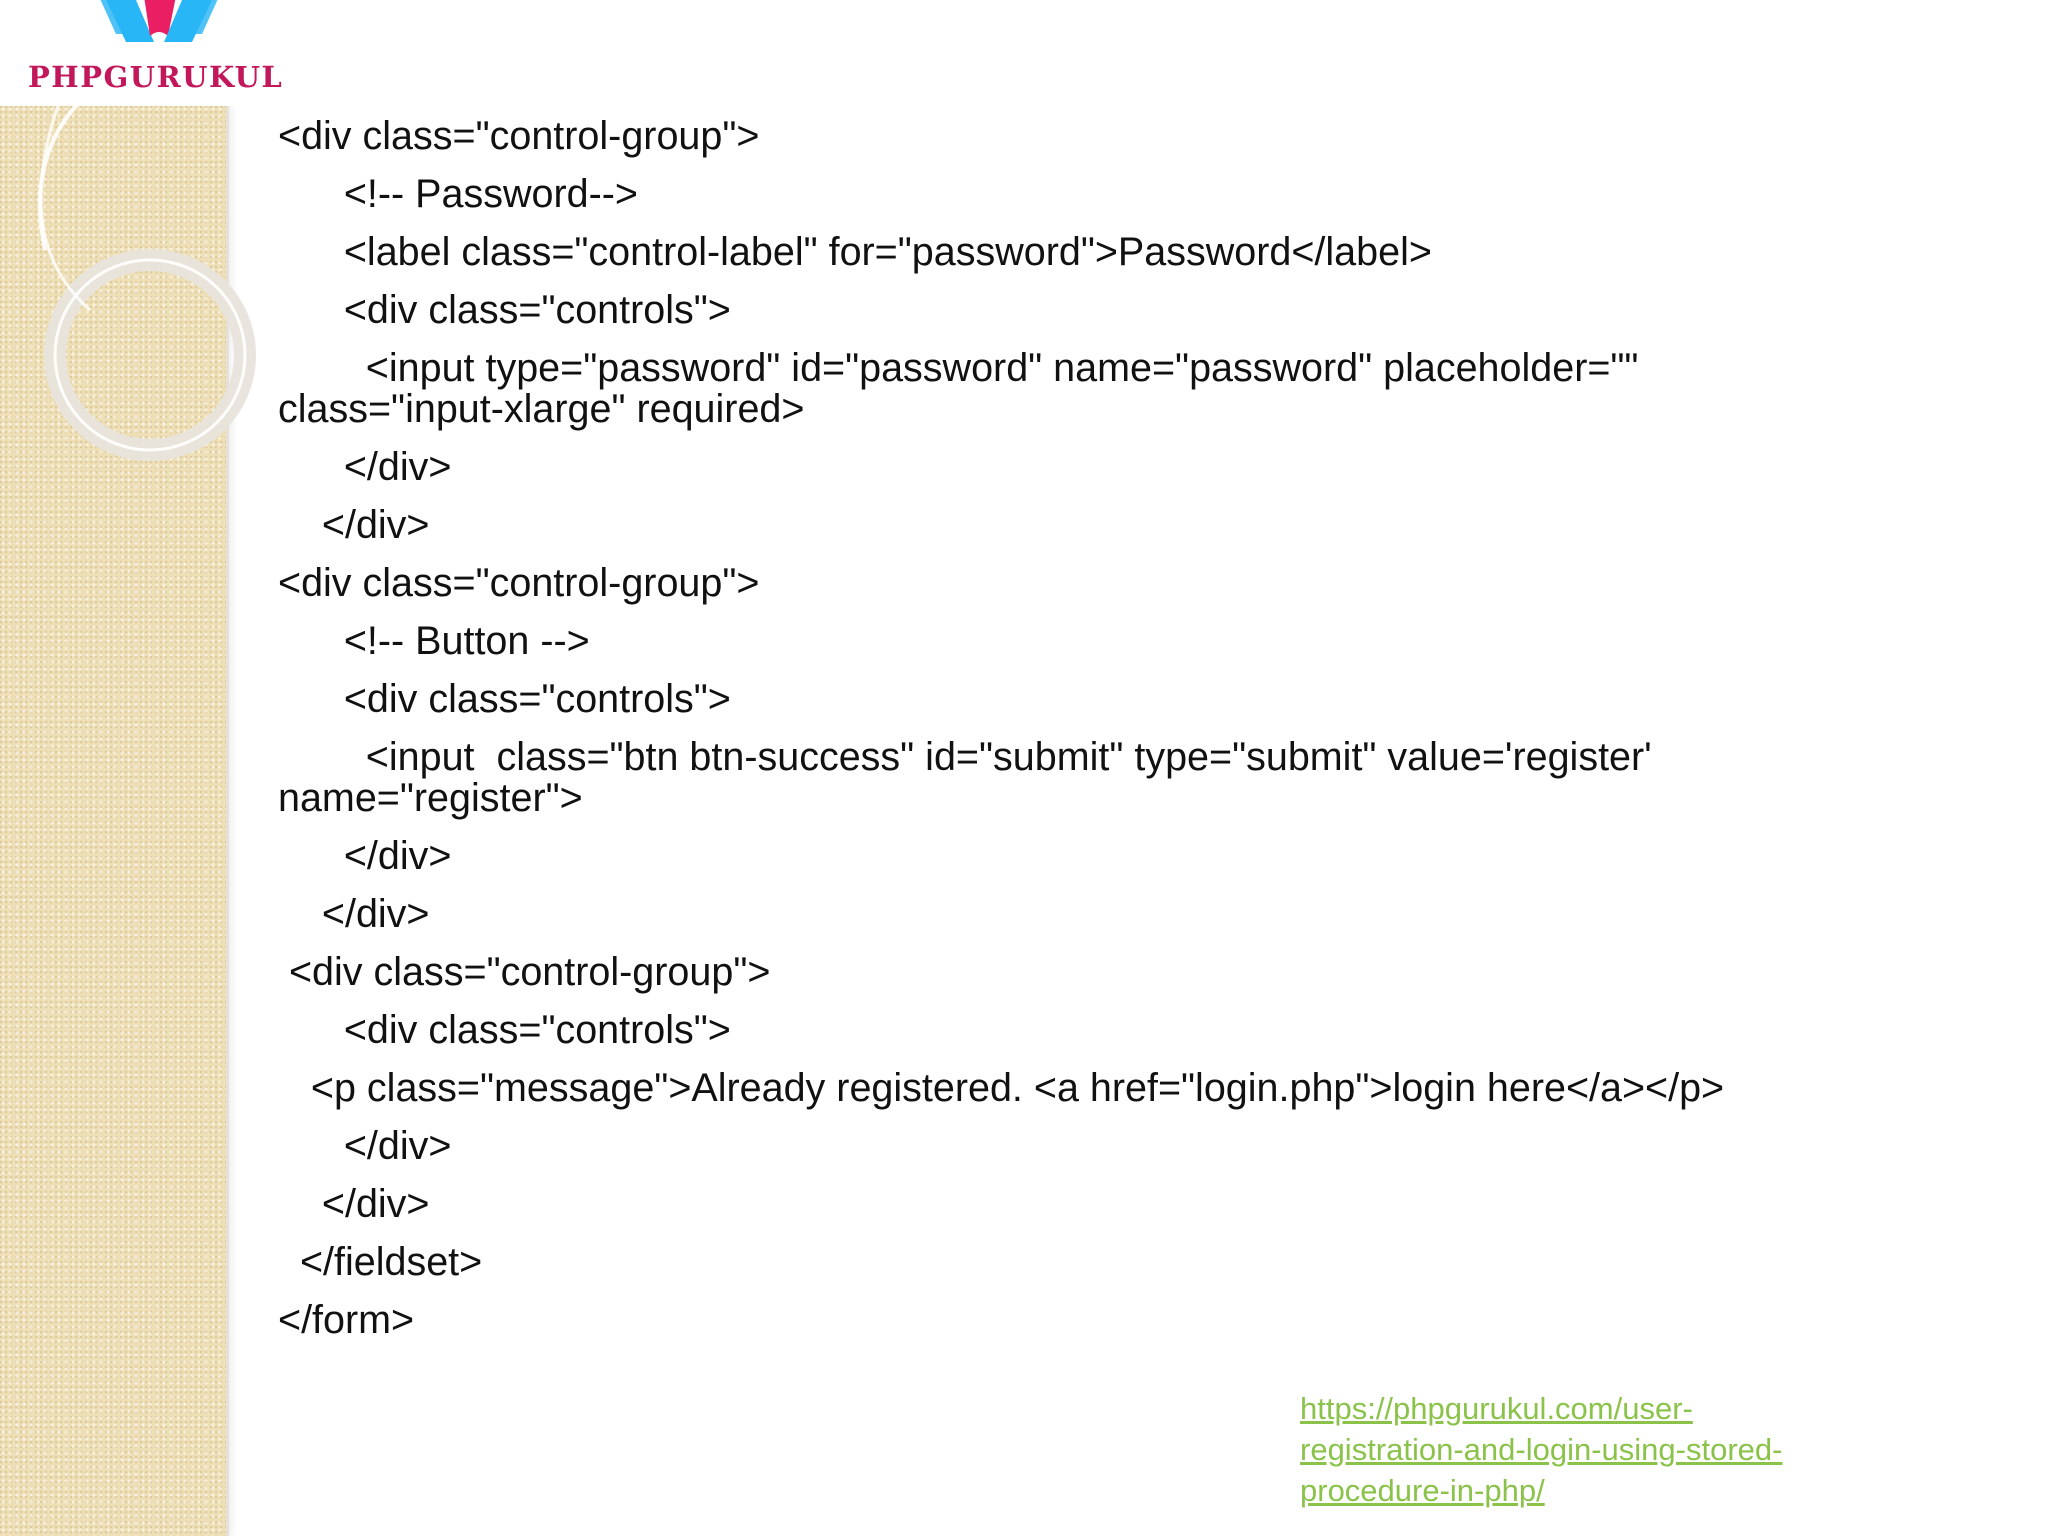  I want to click on code-line: </fieldset>, so click(380, 1262).